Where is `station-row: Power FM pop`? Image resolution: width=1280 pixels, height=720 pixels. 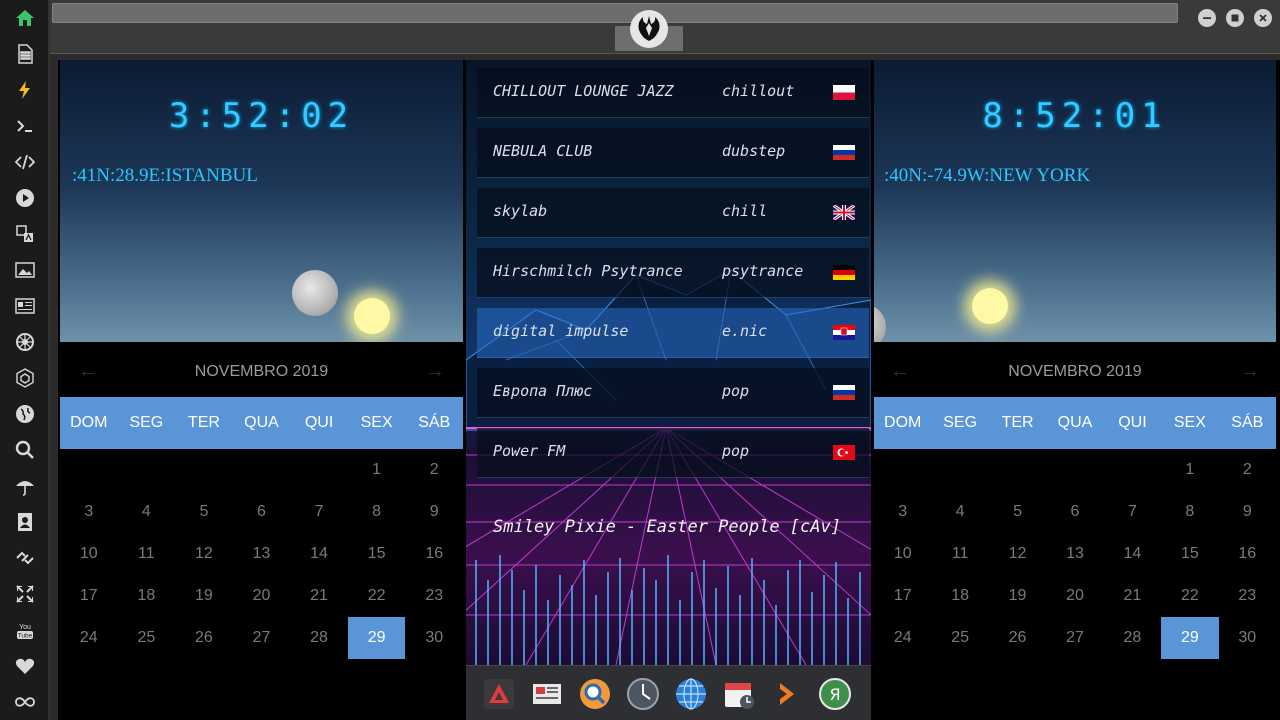 station-row: Power FM pop is located at coordinates (673, 453).